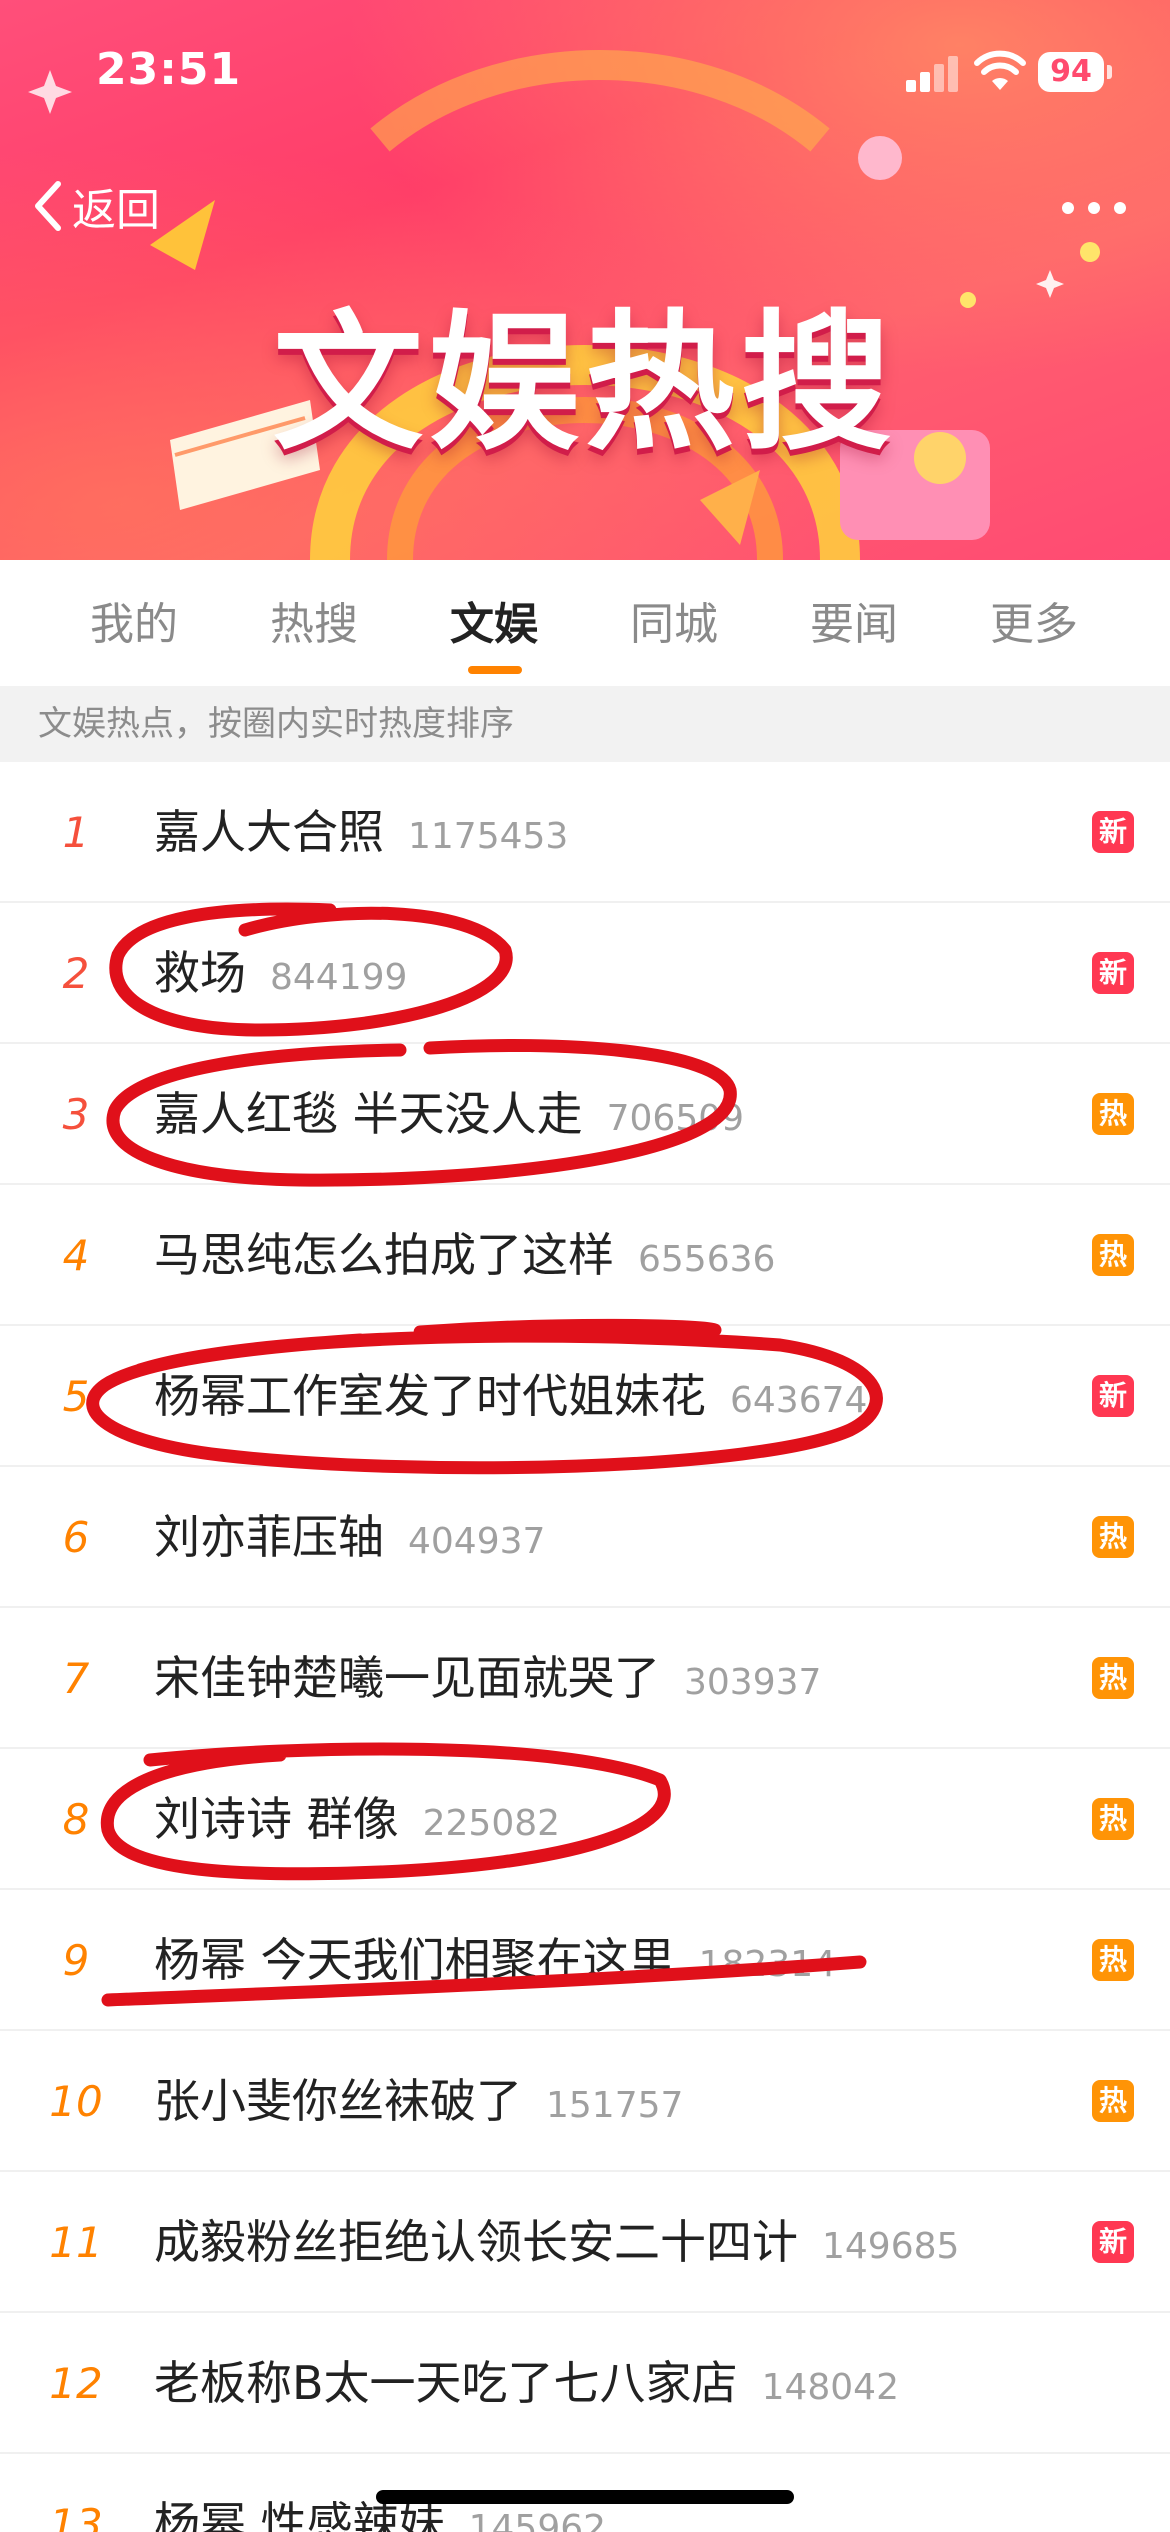 The width and height of the screenshot is (1170, 2532). Describe the element at coordinates (200, 973) in the screenshot. I see `item-title: 救场` at that location.